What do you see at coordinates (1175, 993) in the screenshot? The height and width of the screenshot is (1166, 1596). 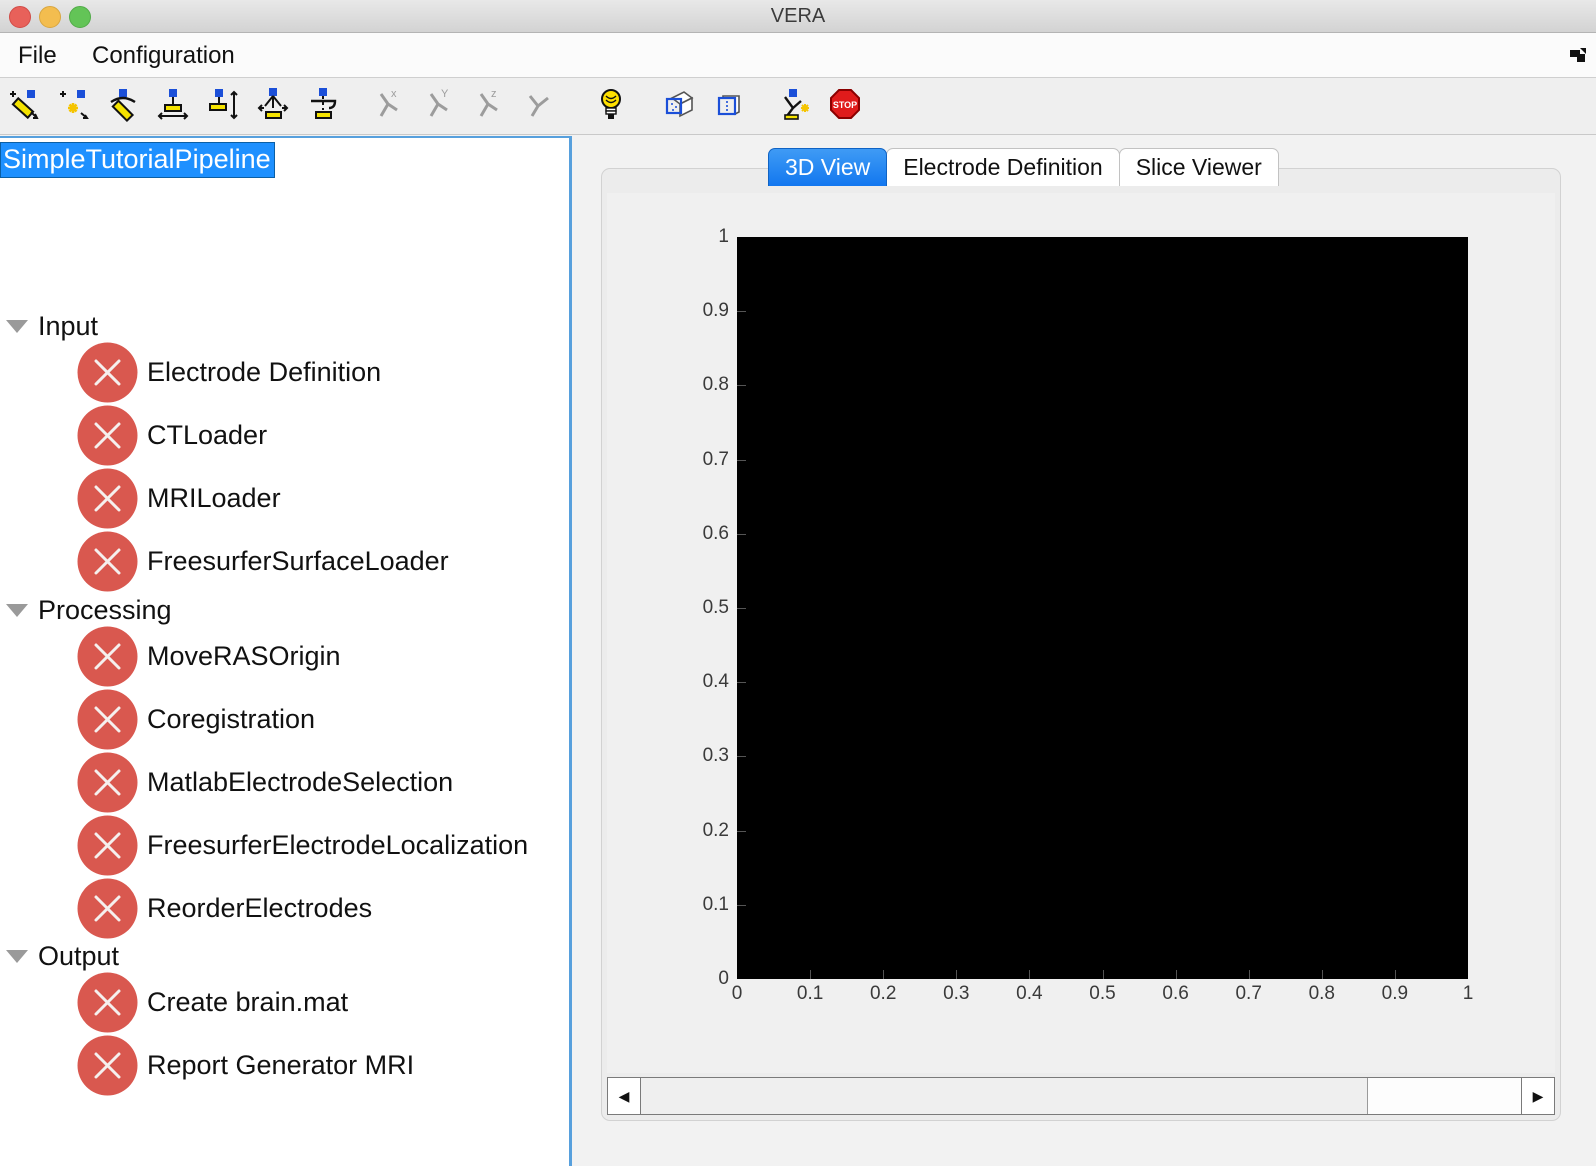 I see `x-tick-label: 0.6` at bounding box center [1175, 993].